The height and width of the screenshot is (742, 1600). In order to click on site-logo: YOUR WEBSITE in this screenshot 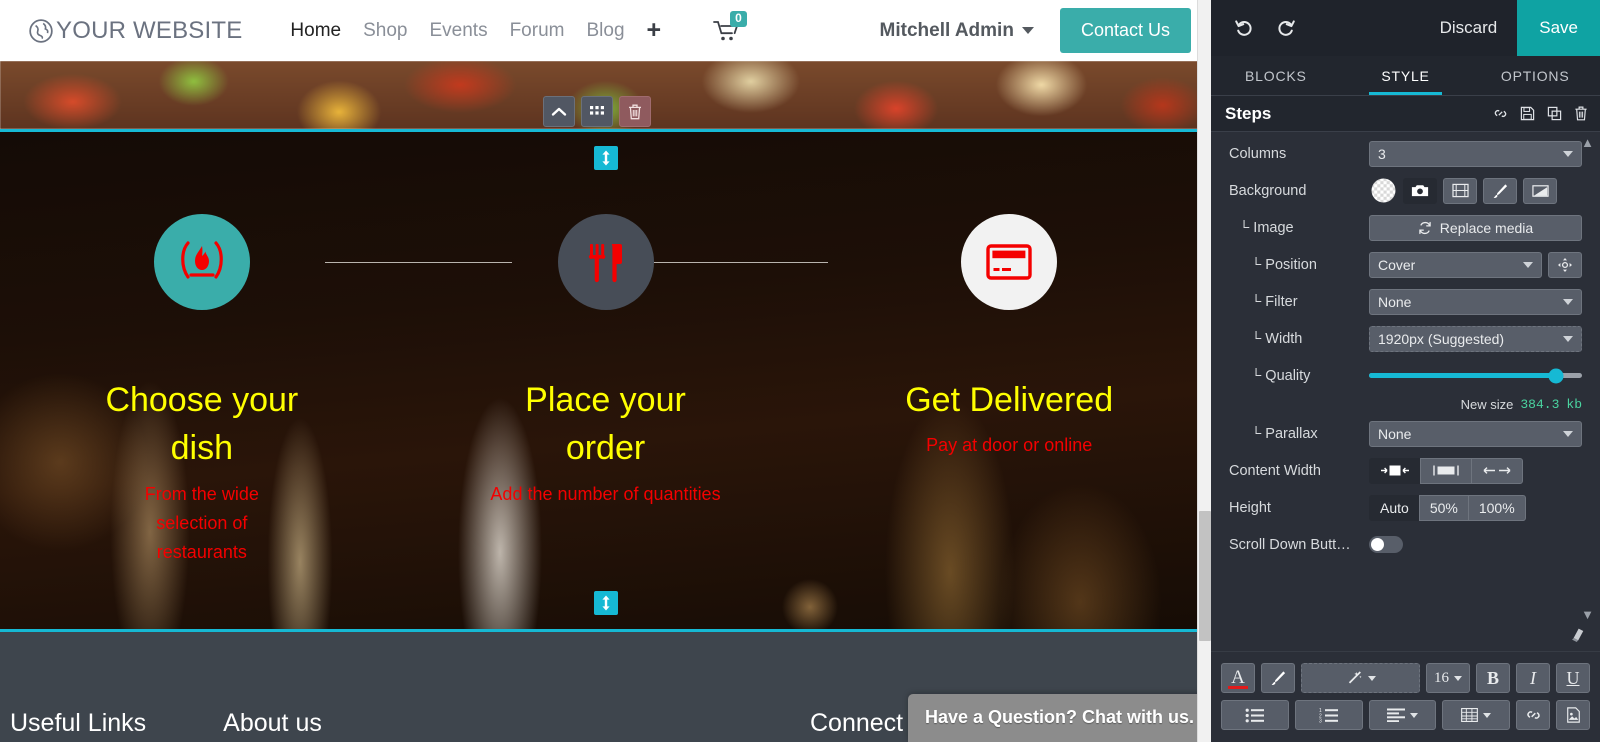, I will do `click(135, 31)`.